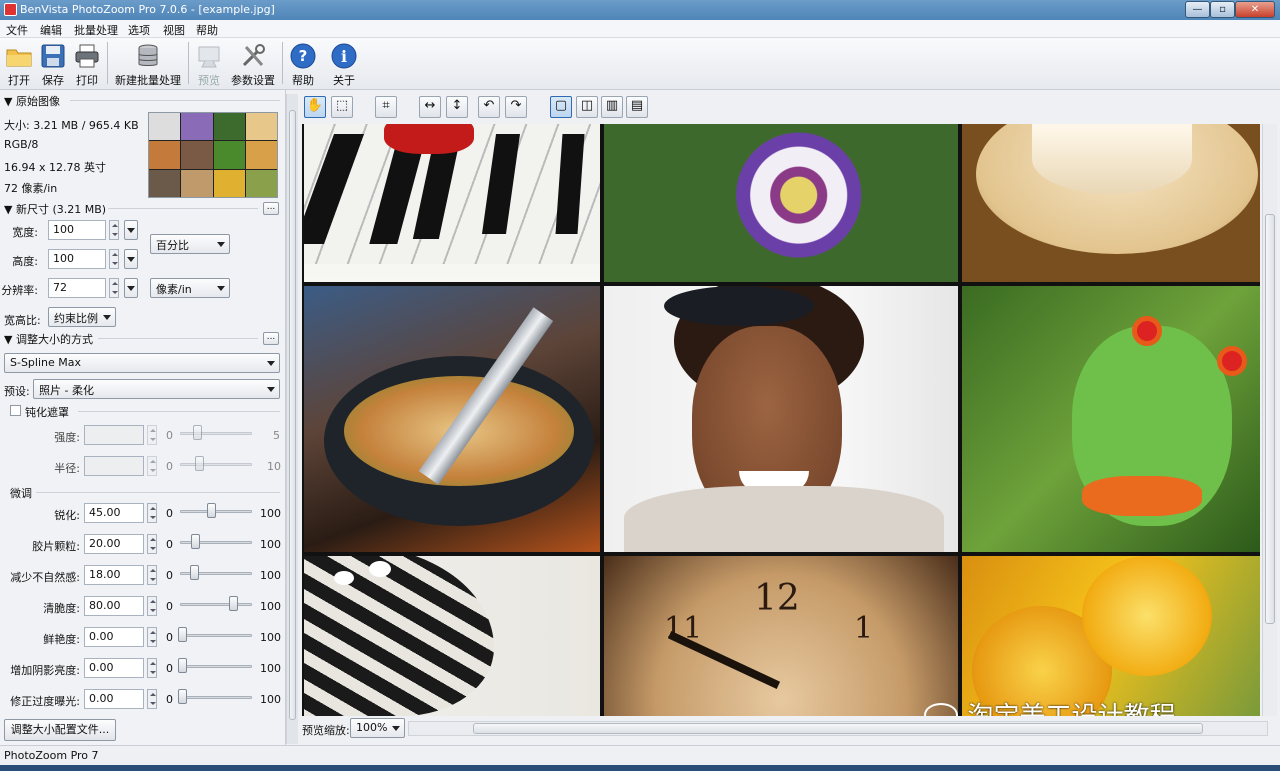  Describe the element at coordinates (114, 230) in the screenshot. I see `width-spinner` at that location.